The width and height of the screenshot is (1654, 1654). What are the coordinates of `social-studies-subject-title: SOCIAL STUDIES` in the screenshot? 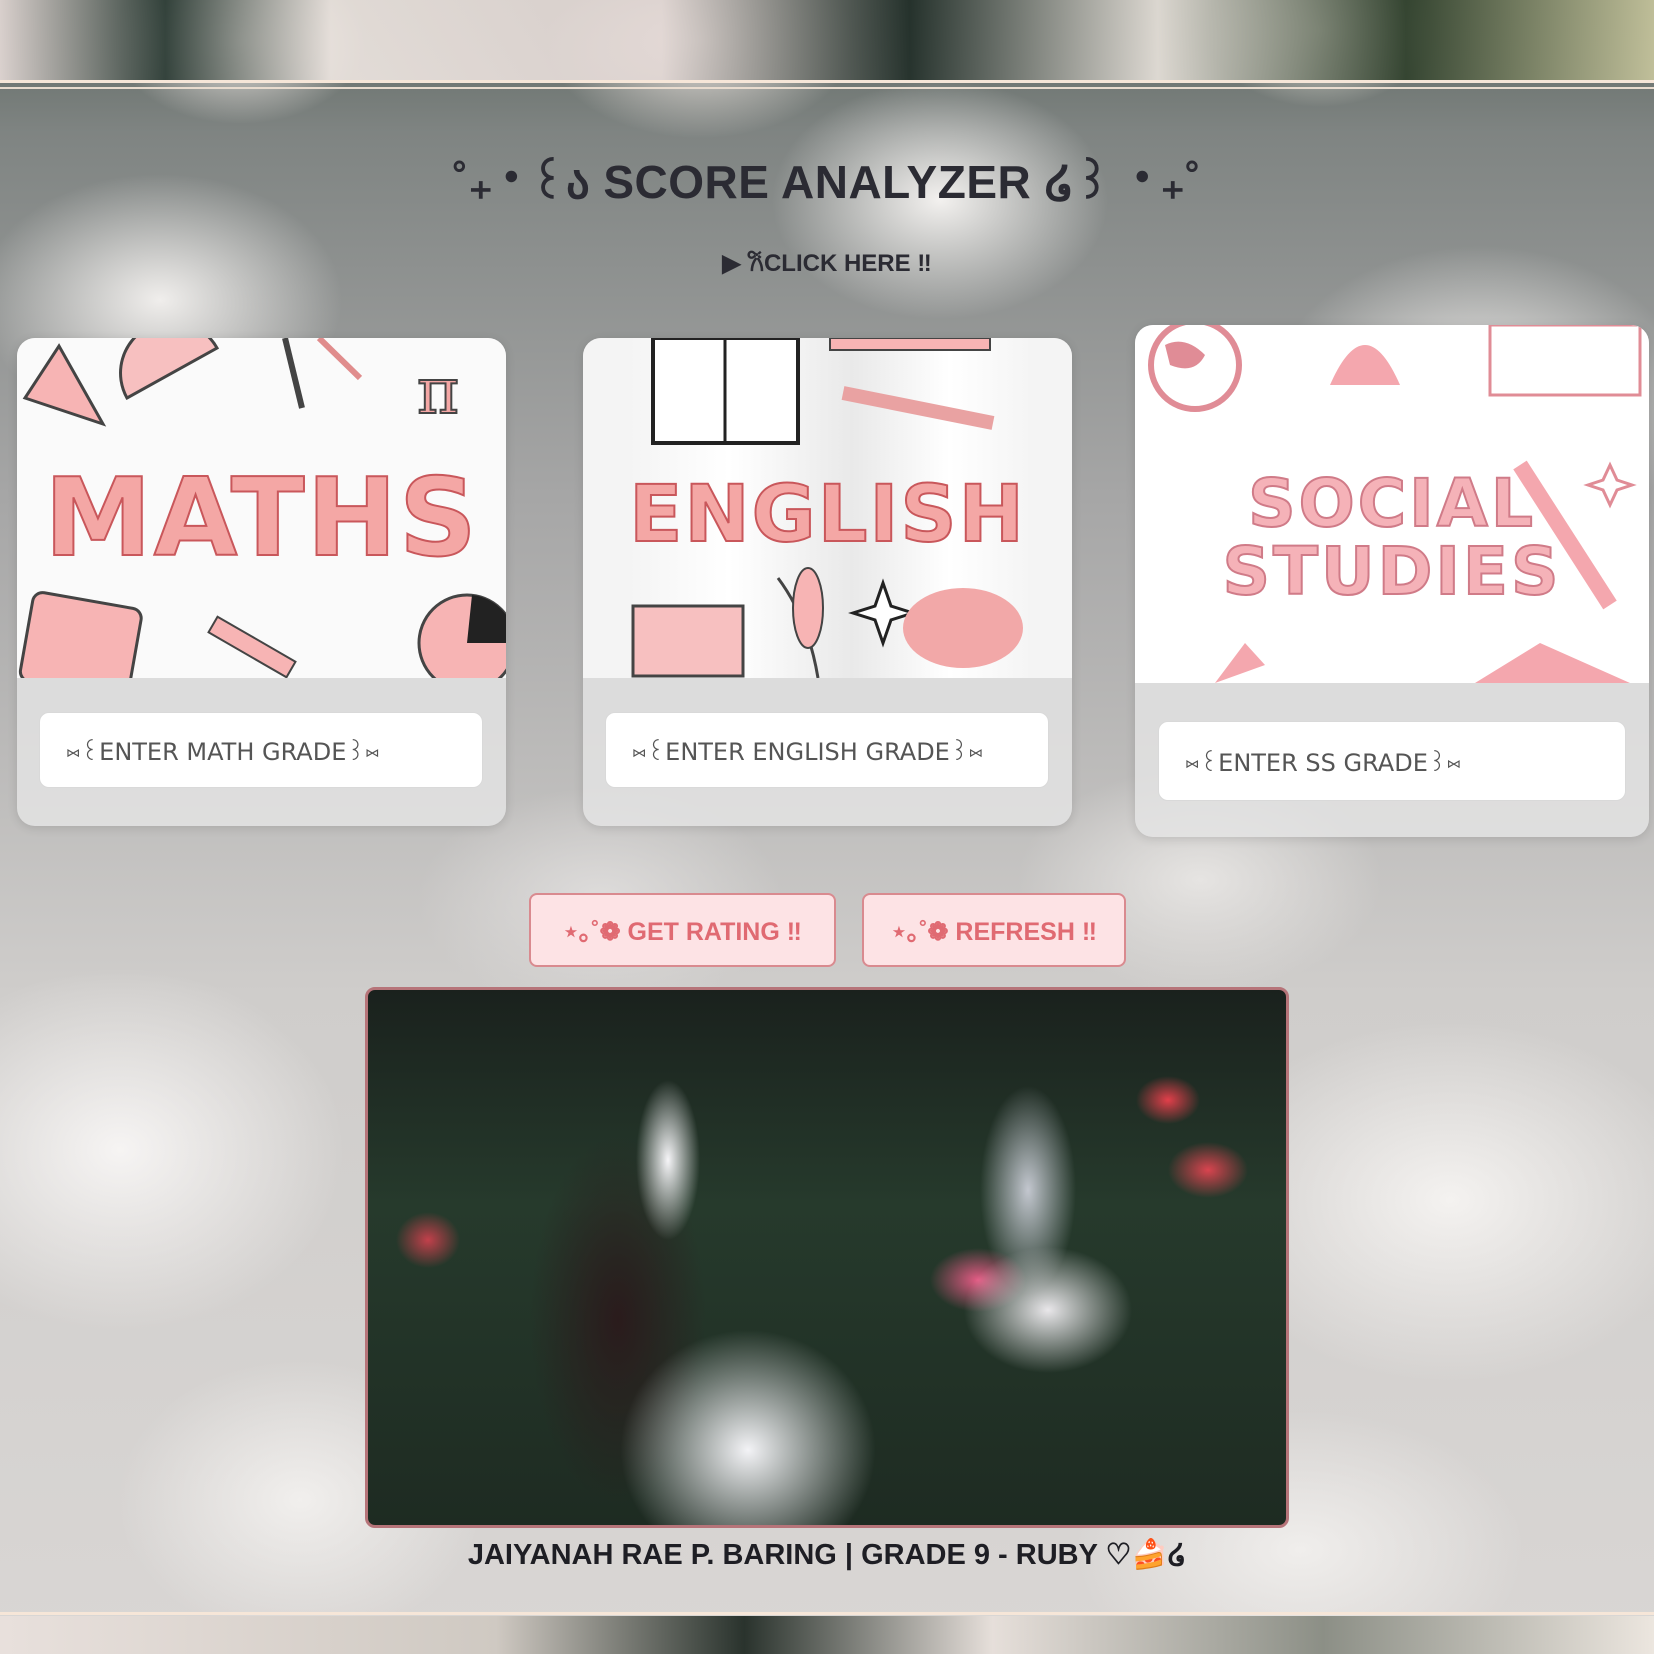 It's located at (1392, 537).